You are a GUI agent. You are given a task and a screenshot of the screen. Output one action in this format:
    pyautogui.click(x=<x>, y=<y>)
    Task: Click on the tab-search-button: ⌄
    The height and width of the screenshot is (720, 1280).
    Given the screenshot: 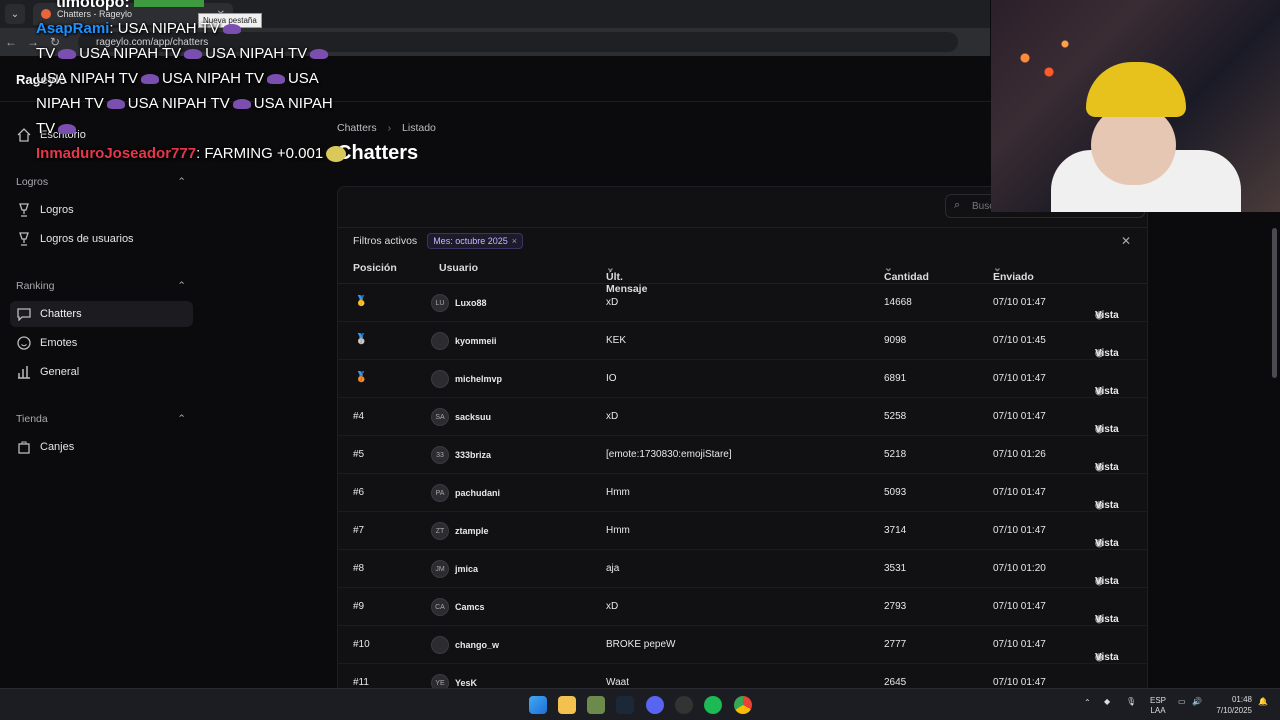 What is the action you would take?
    pyautogui.click(x=15, y=14)
    